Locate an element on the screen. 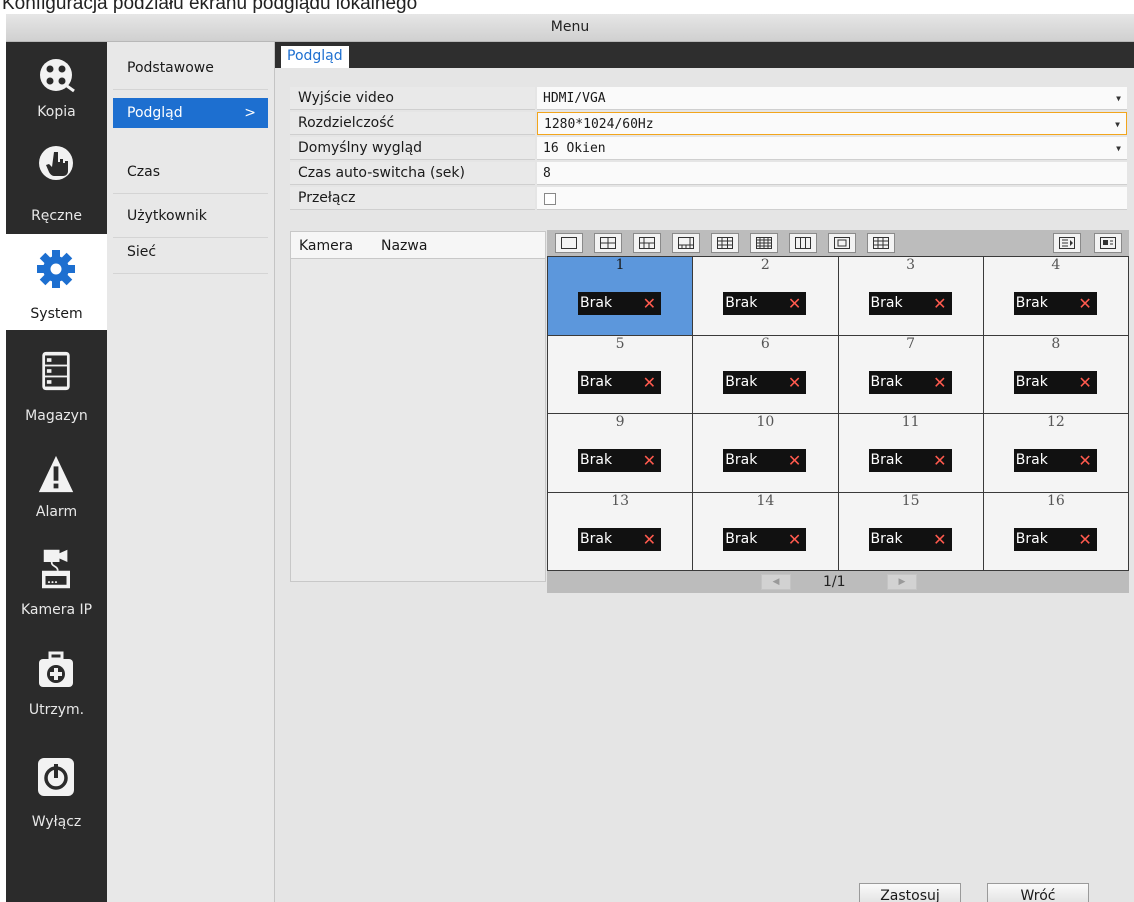  cell-number: 10 is located at coordinates (765, 422).